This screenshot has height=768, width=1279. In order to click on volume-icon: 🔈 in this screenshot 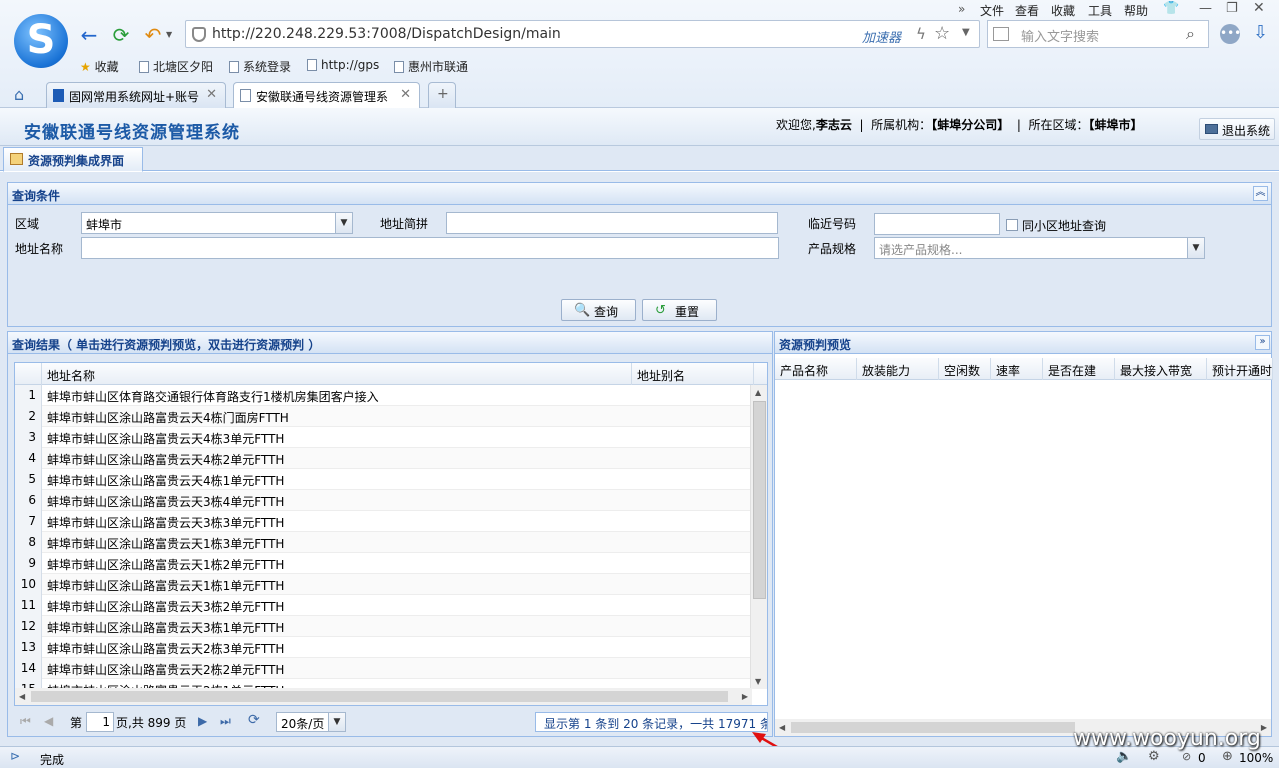, I will do `click(1124, 756)`.